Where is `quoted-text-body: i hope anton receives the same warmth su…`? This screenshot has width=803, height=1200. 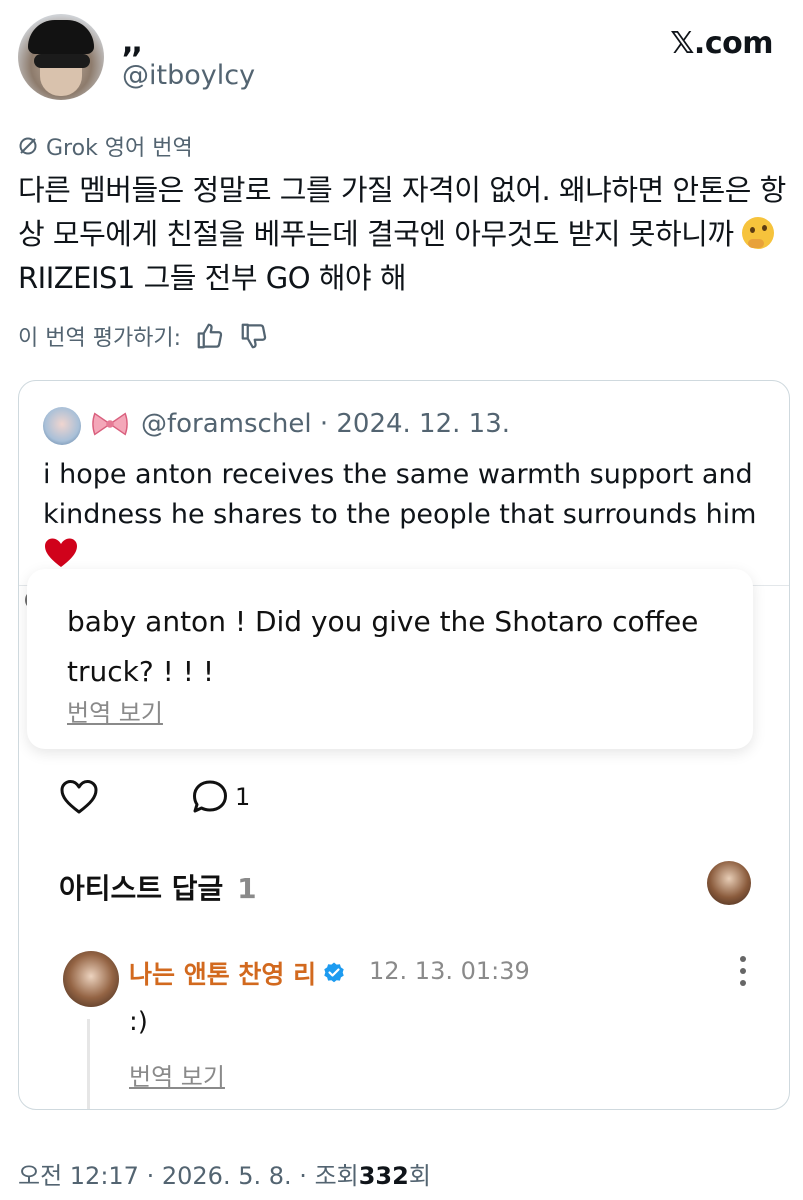
quoted-text-body: i hope anton receives the same warmth su… is located at coordinates (400, 494).